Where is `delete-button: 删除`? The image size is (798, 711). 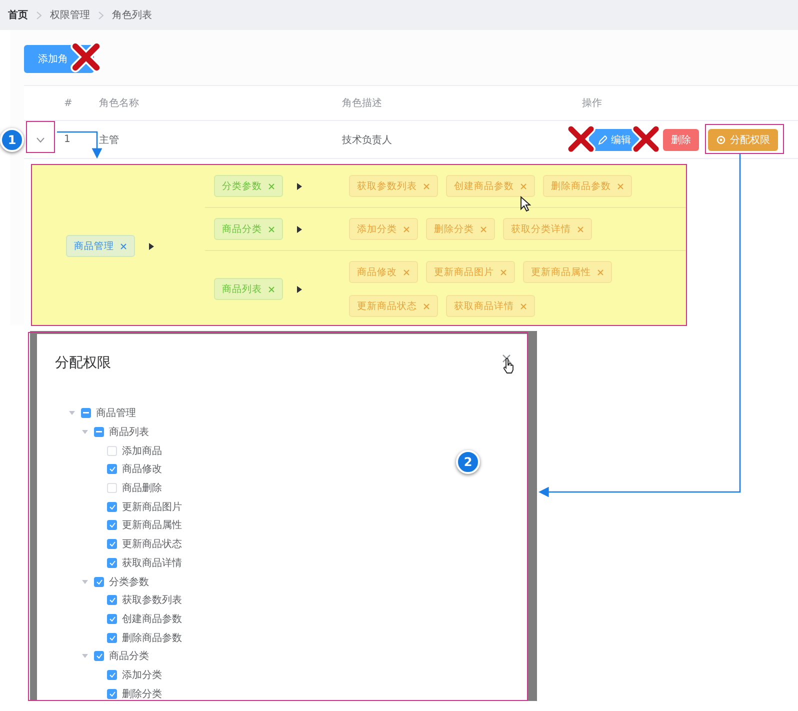 delete-button: 删除 is located at coordinates (681, 139).